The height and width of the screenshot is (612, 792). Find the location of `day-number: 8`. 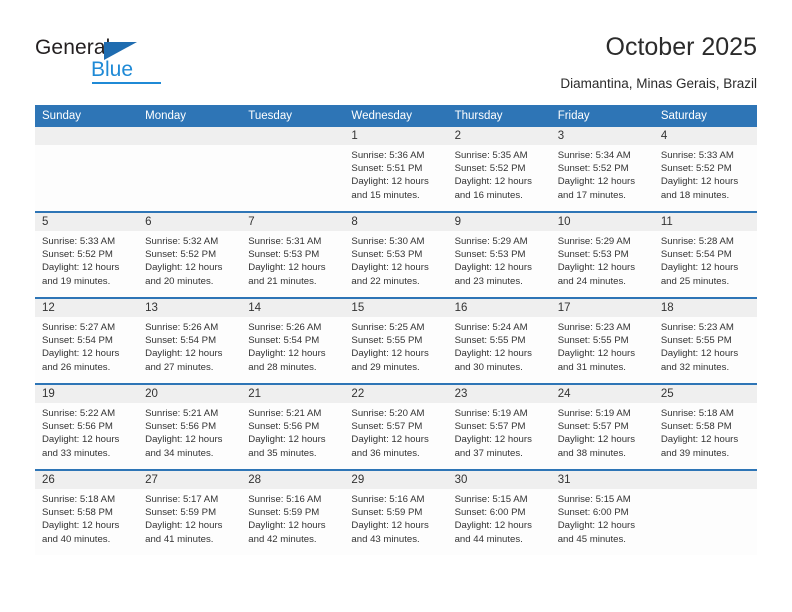

day-number: 8 is located at coordinates (396, 222).